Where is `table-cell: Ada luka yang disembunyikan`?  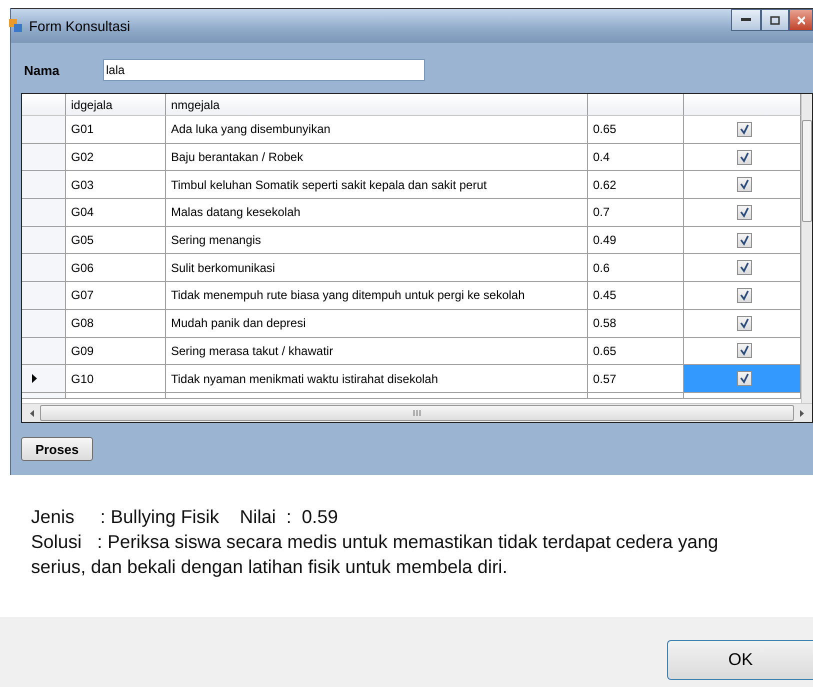
table-cell: Ada luka yang disembunyikan is located at coordinates (377, 130).